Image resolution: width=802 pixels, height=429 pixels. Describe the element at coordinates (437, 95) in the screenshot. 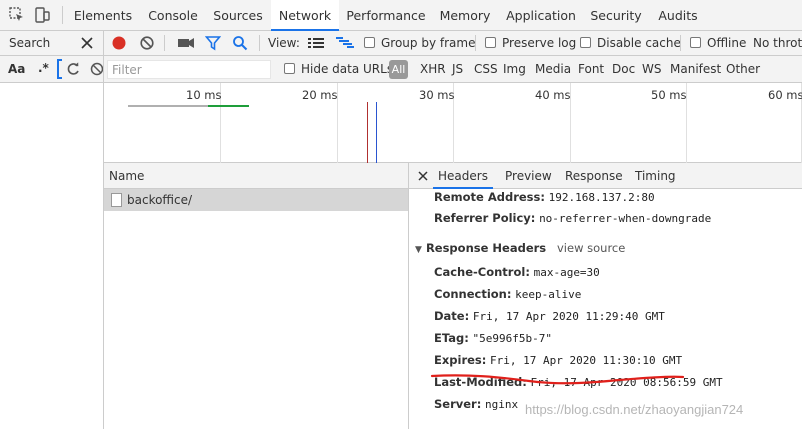

I see `timeline-tick: 30 ms` at that location.